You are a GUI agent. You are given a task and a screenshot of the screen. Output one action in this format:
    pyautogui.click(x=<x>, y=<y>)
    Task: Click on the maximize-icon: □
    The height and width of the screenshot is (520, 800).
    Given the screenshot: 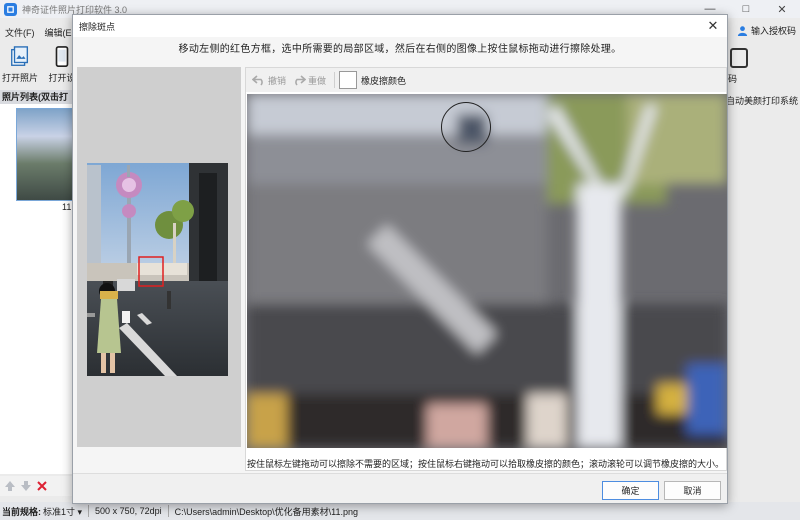 What is the action you would take?
    pyautogui.click(x=746, y=9)
    